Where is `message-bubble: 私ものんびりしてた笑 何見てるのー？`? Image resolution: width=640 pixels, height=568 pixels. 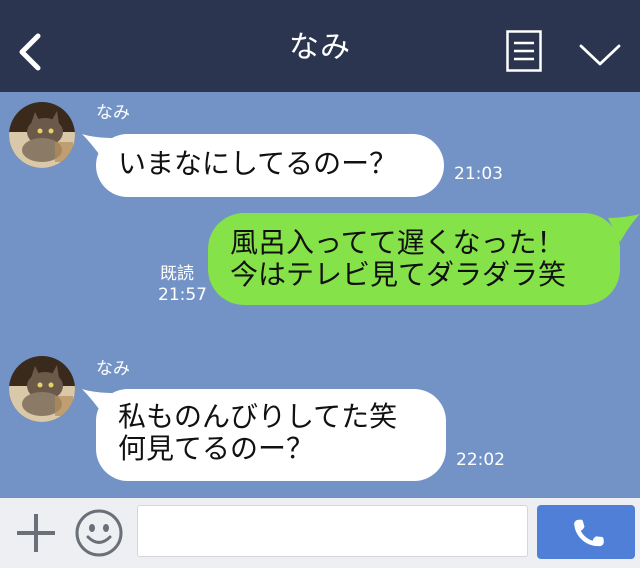 message-bubble: 私ものんびりしてた笑 何見てるのー？ is located at coordinates (271, 435).